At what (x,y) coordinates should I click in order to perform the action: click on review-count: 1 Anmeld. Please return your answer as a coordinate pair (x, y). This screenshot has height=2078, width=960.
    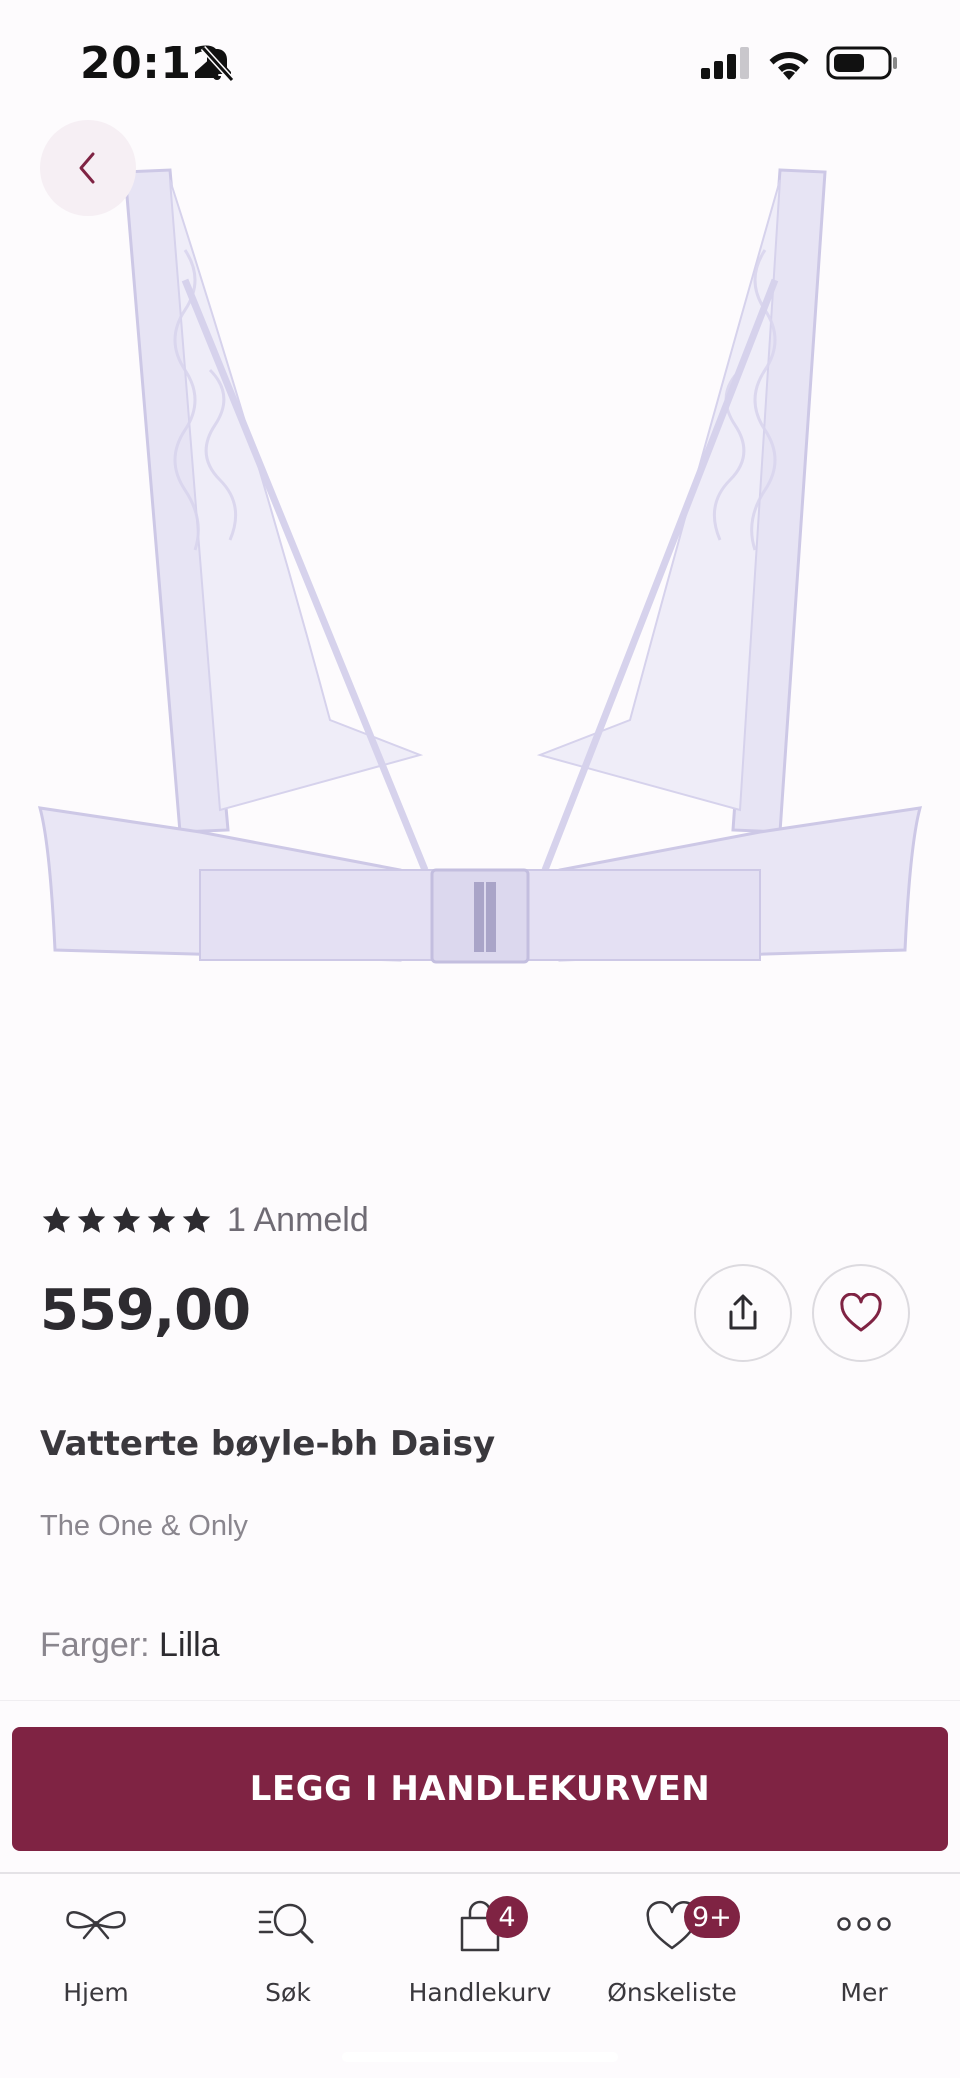
    Looking at the image, I should click on (298, 1219).